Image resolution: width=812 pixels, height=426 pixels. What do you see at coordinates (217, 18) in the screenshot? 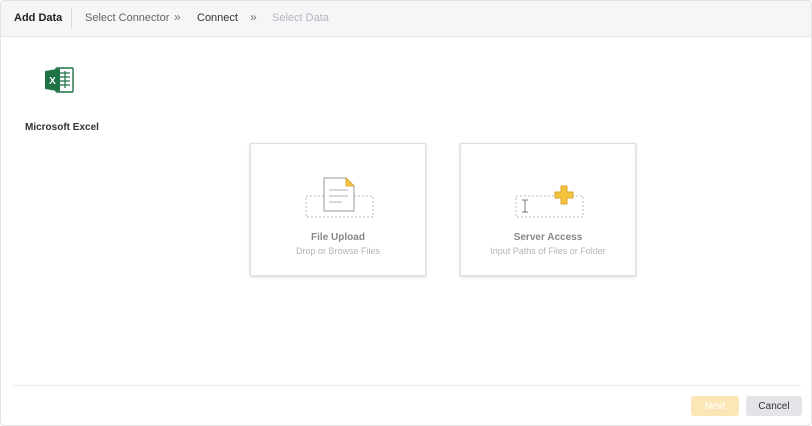
I see `step-connect: Connect` at bounding box center [217, 18].